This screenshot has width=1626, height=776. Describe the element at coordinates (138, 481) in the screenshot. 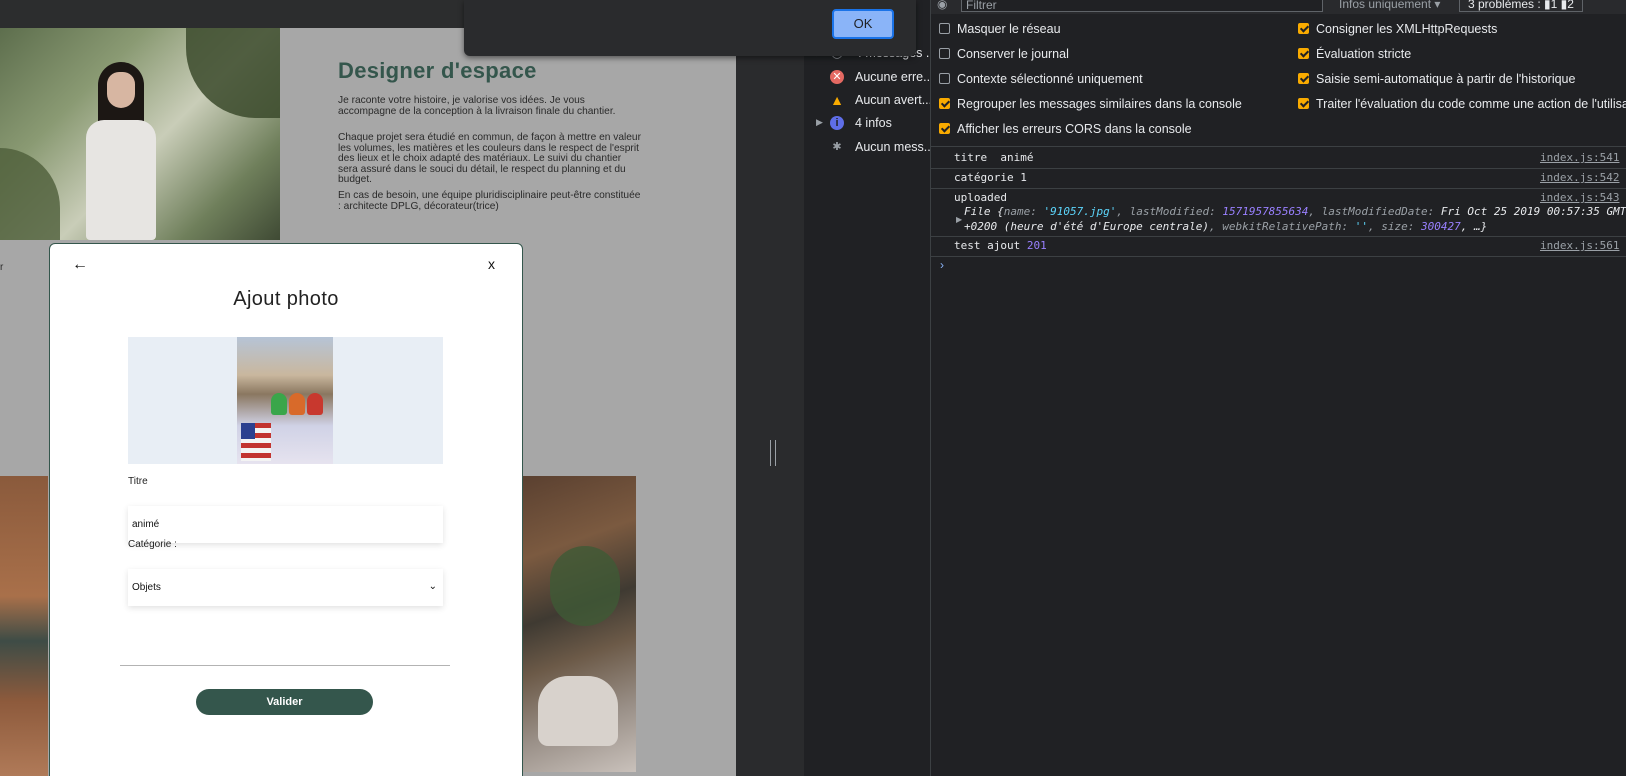

I see `titre-label: Titre` at that location.